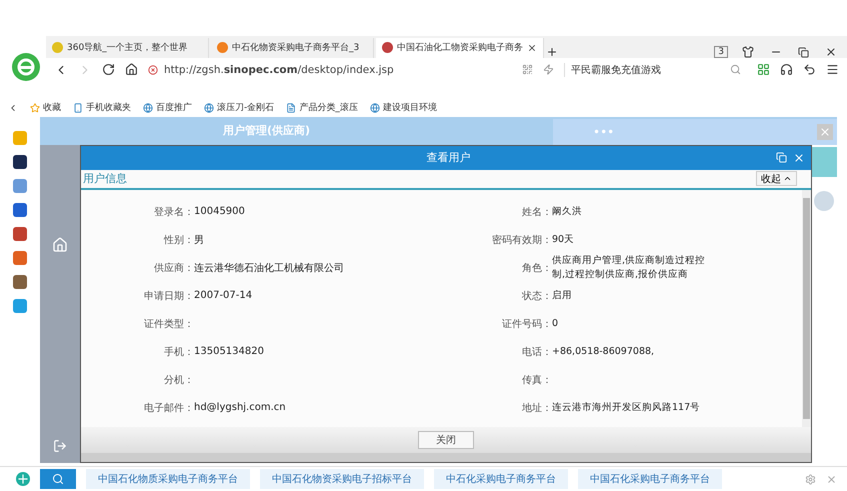 The height and width of the screenshot is (491, 847). What do you see at coordinates (108, 107) in the screenshot?
I see `bookmark-label: 手机收藏夹` at bounding box center [108, 107].